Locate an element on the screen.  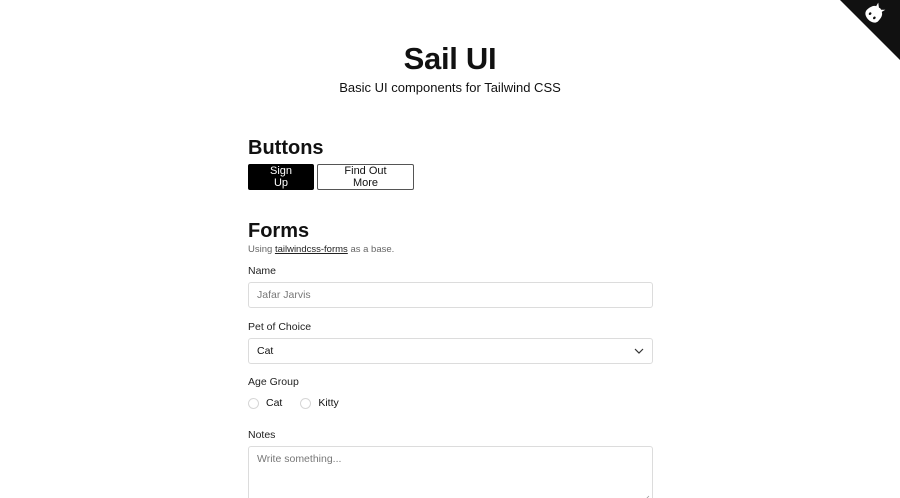
forms-subtext: Using tailwindcss-forms as a base. is located at coordinates (450, 250).